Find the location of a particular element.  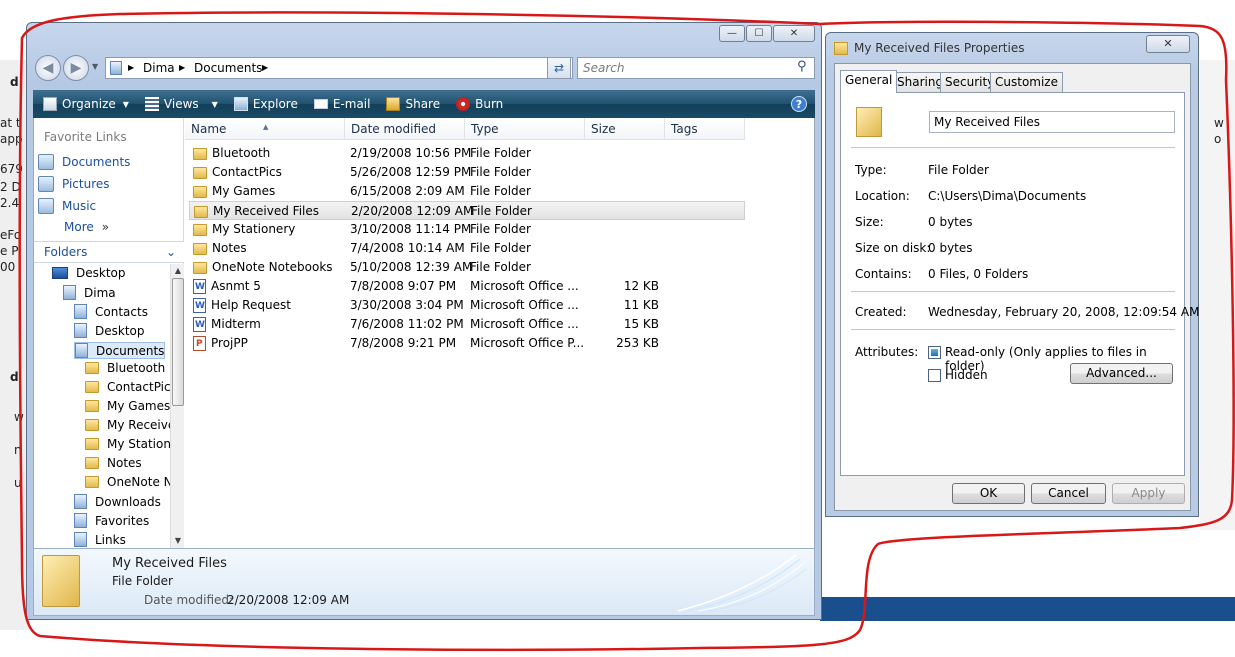

explore-button: Explore is located at coordinates (265, 104).